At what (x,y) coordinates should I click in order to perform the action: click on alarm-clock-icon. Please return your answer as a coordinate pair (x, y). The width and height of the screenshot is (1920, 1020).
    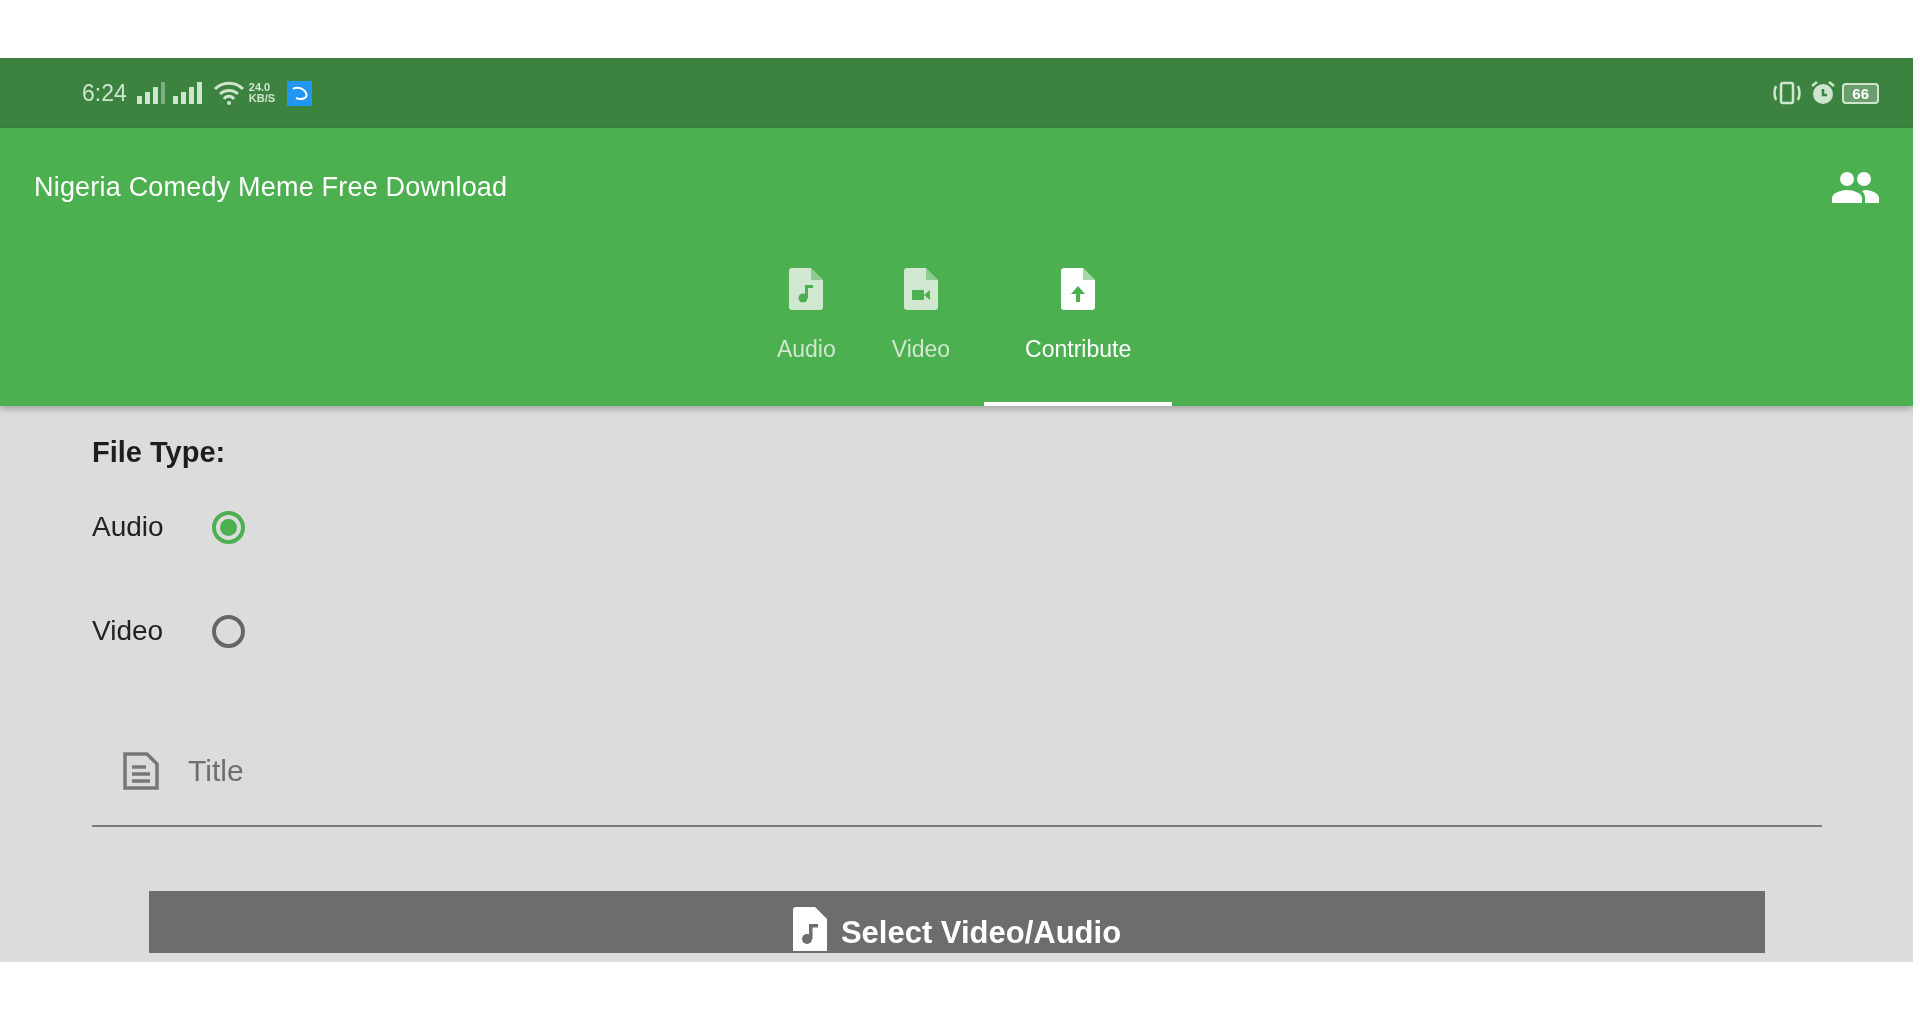
    Looking at the image, I should click on (1823, 93).